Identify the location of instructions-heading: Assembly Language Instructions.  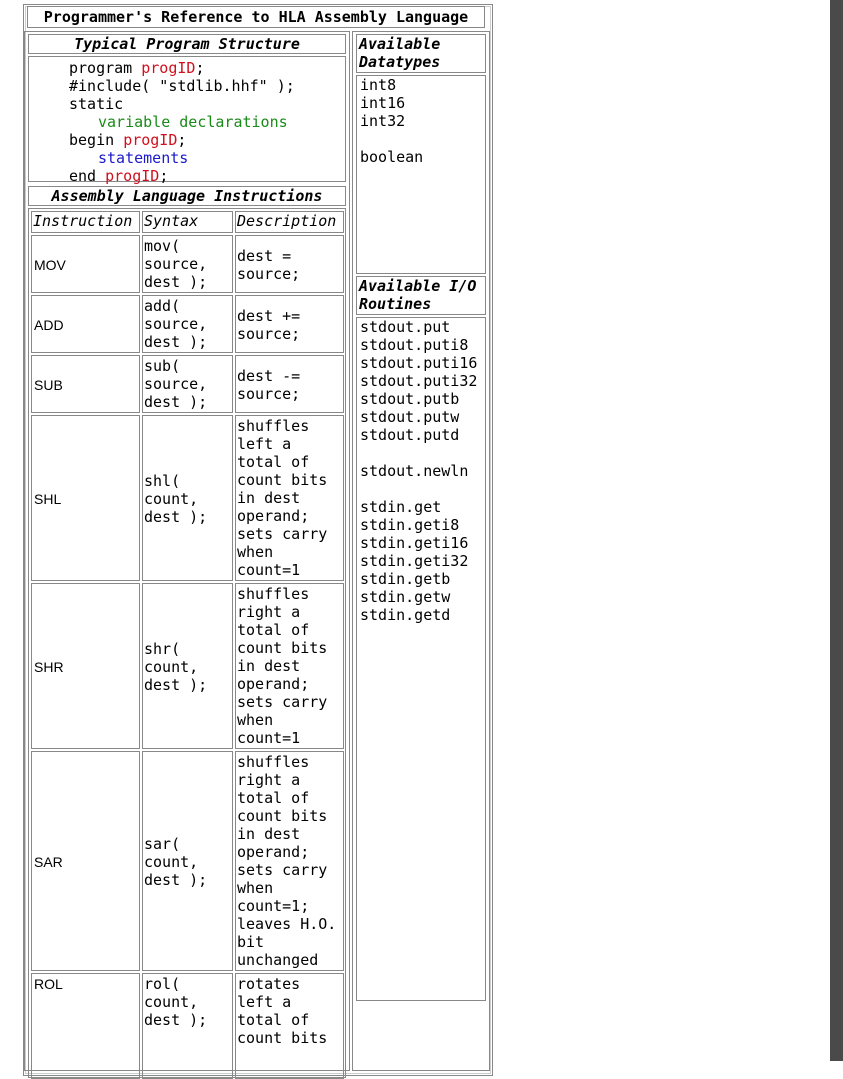
(187, 196).